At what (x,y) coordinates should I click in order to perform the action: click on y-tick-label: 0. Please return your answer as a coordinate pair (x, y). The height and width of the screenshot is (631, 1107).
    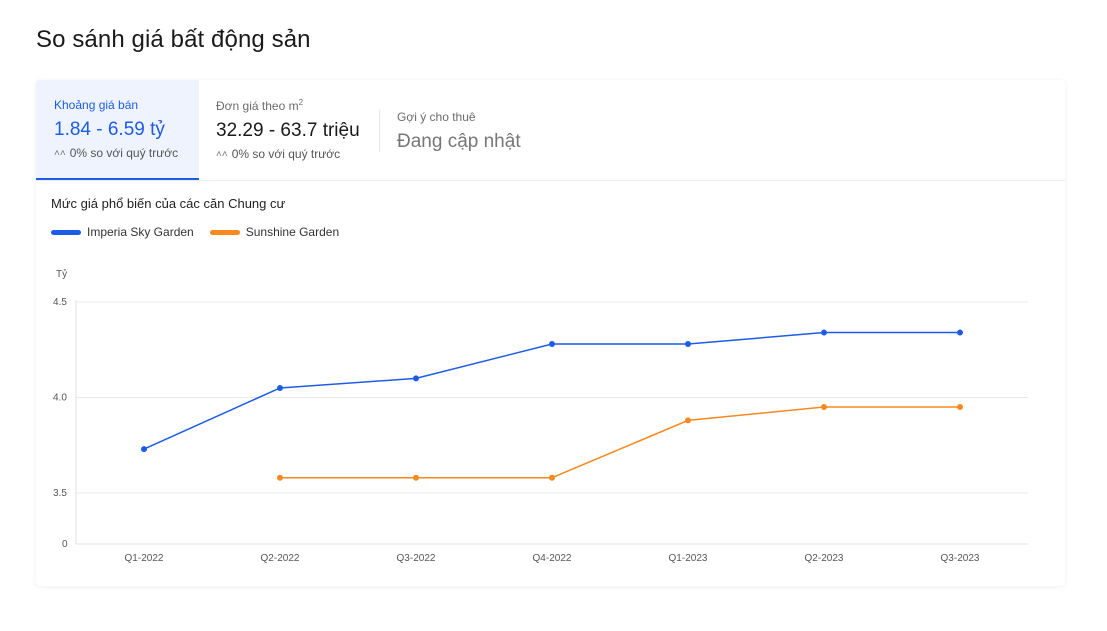
    Looking at the image, I should click on (65, 544).